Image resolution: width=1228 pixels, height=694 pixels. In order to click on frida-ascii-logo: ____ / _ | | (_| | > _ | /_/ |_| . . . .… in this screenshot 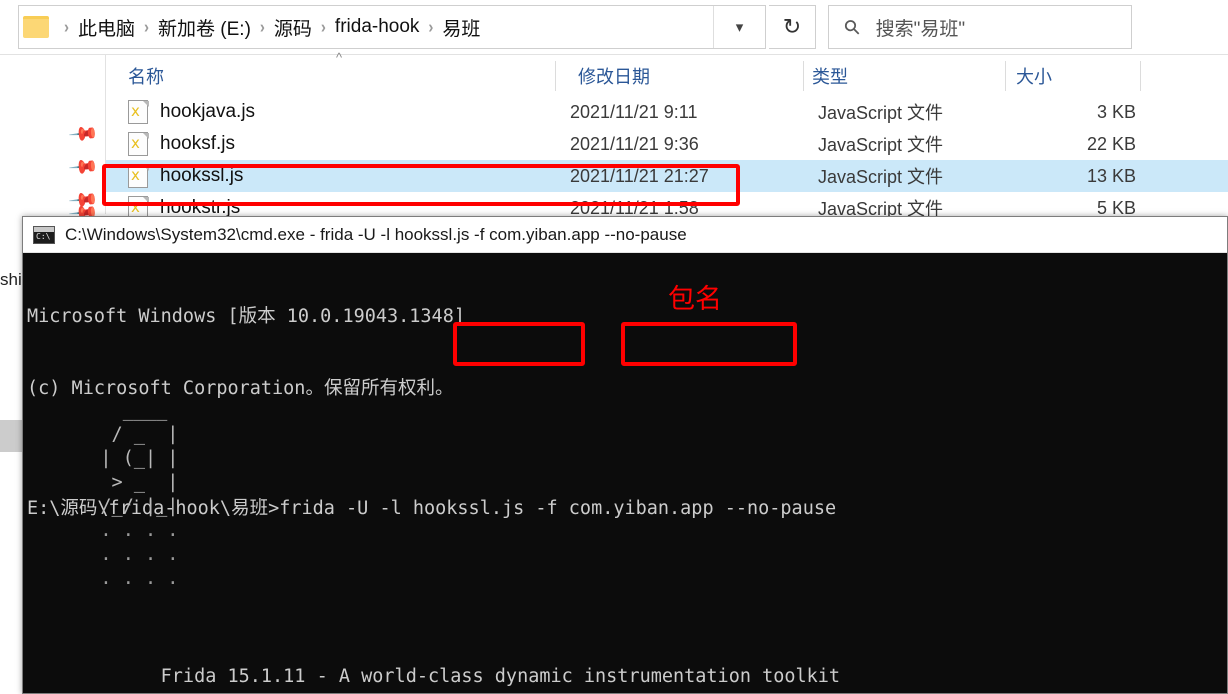, I will do `click(122, 495)`.